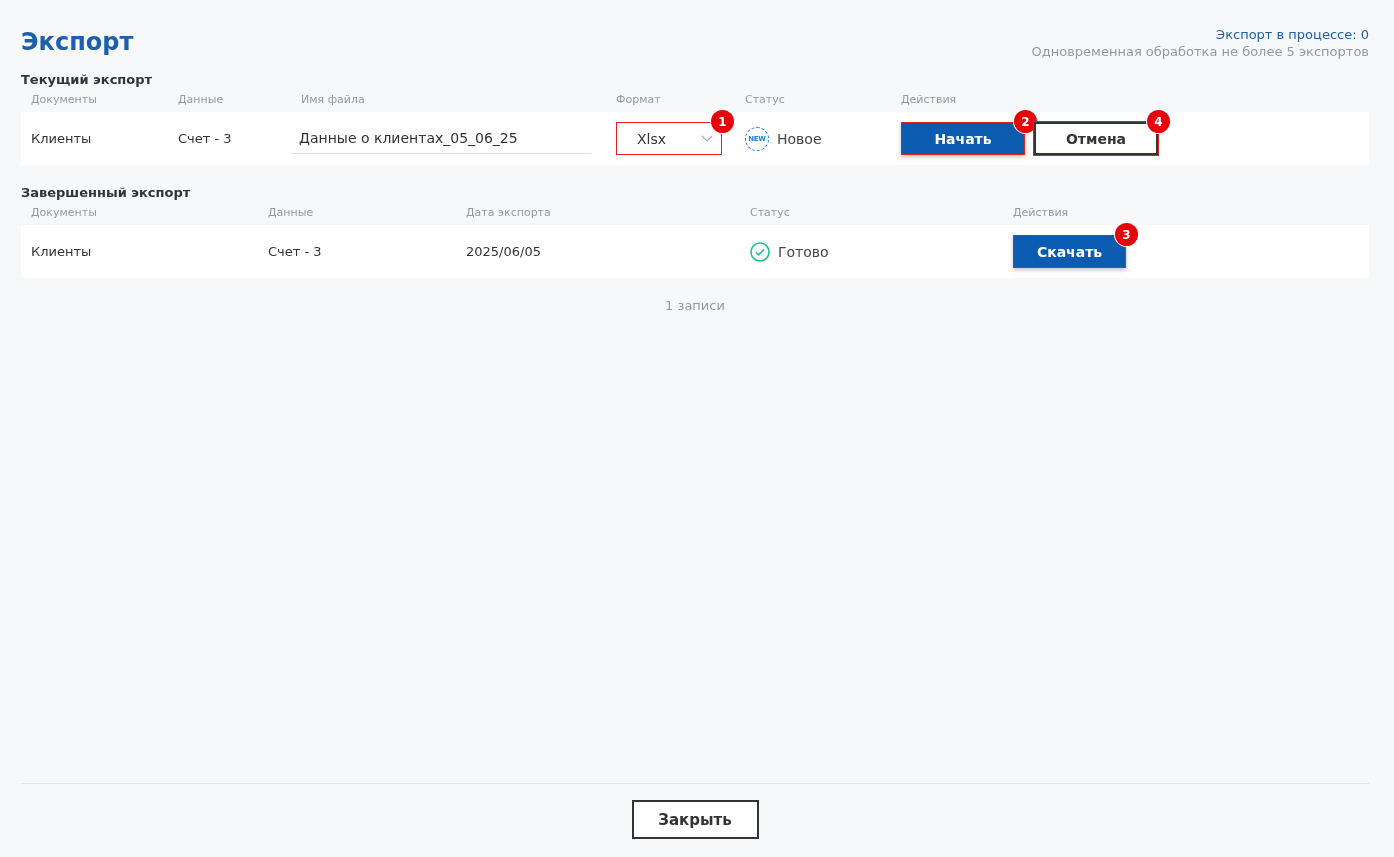 The image size is (1394, 857). Describe the element at coordinates (760, 251) in the screenshot. I see `check-circle-icon` at that location.